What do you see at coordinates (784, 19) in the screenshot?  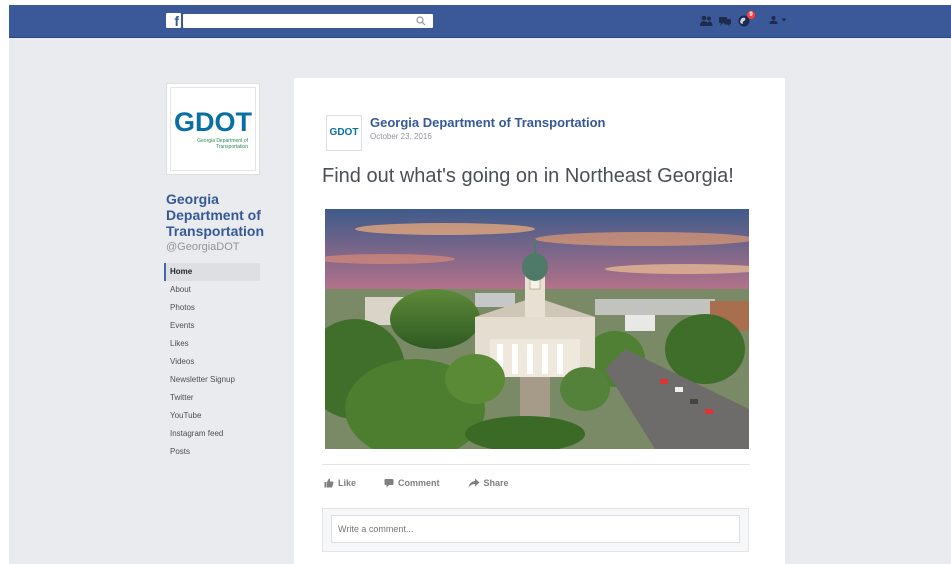 I see `chevron-down-icon` at bounding box center [784, 19].